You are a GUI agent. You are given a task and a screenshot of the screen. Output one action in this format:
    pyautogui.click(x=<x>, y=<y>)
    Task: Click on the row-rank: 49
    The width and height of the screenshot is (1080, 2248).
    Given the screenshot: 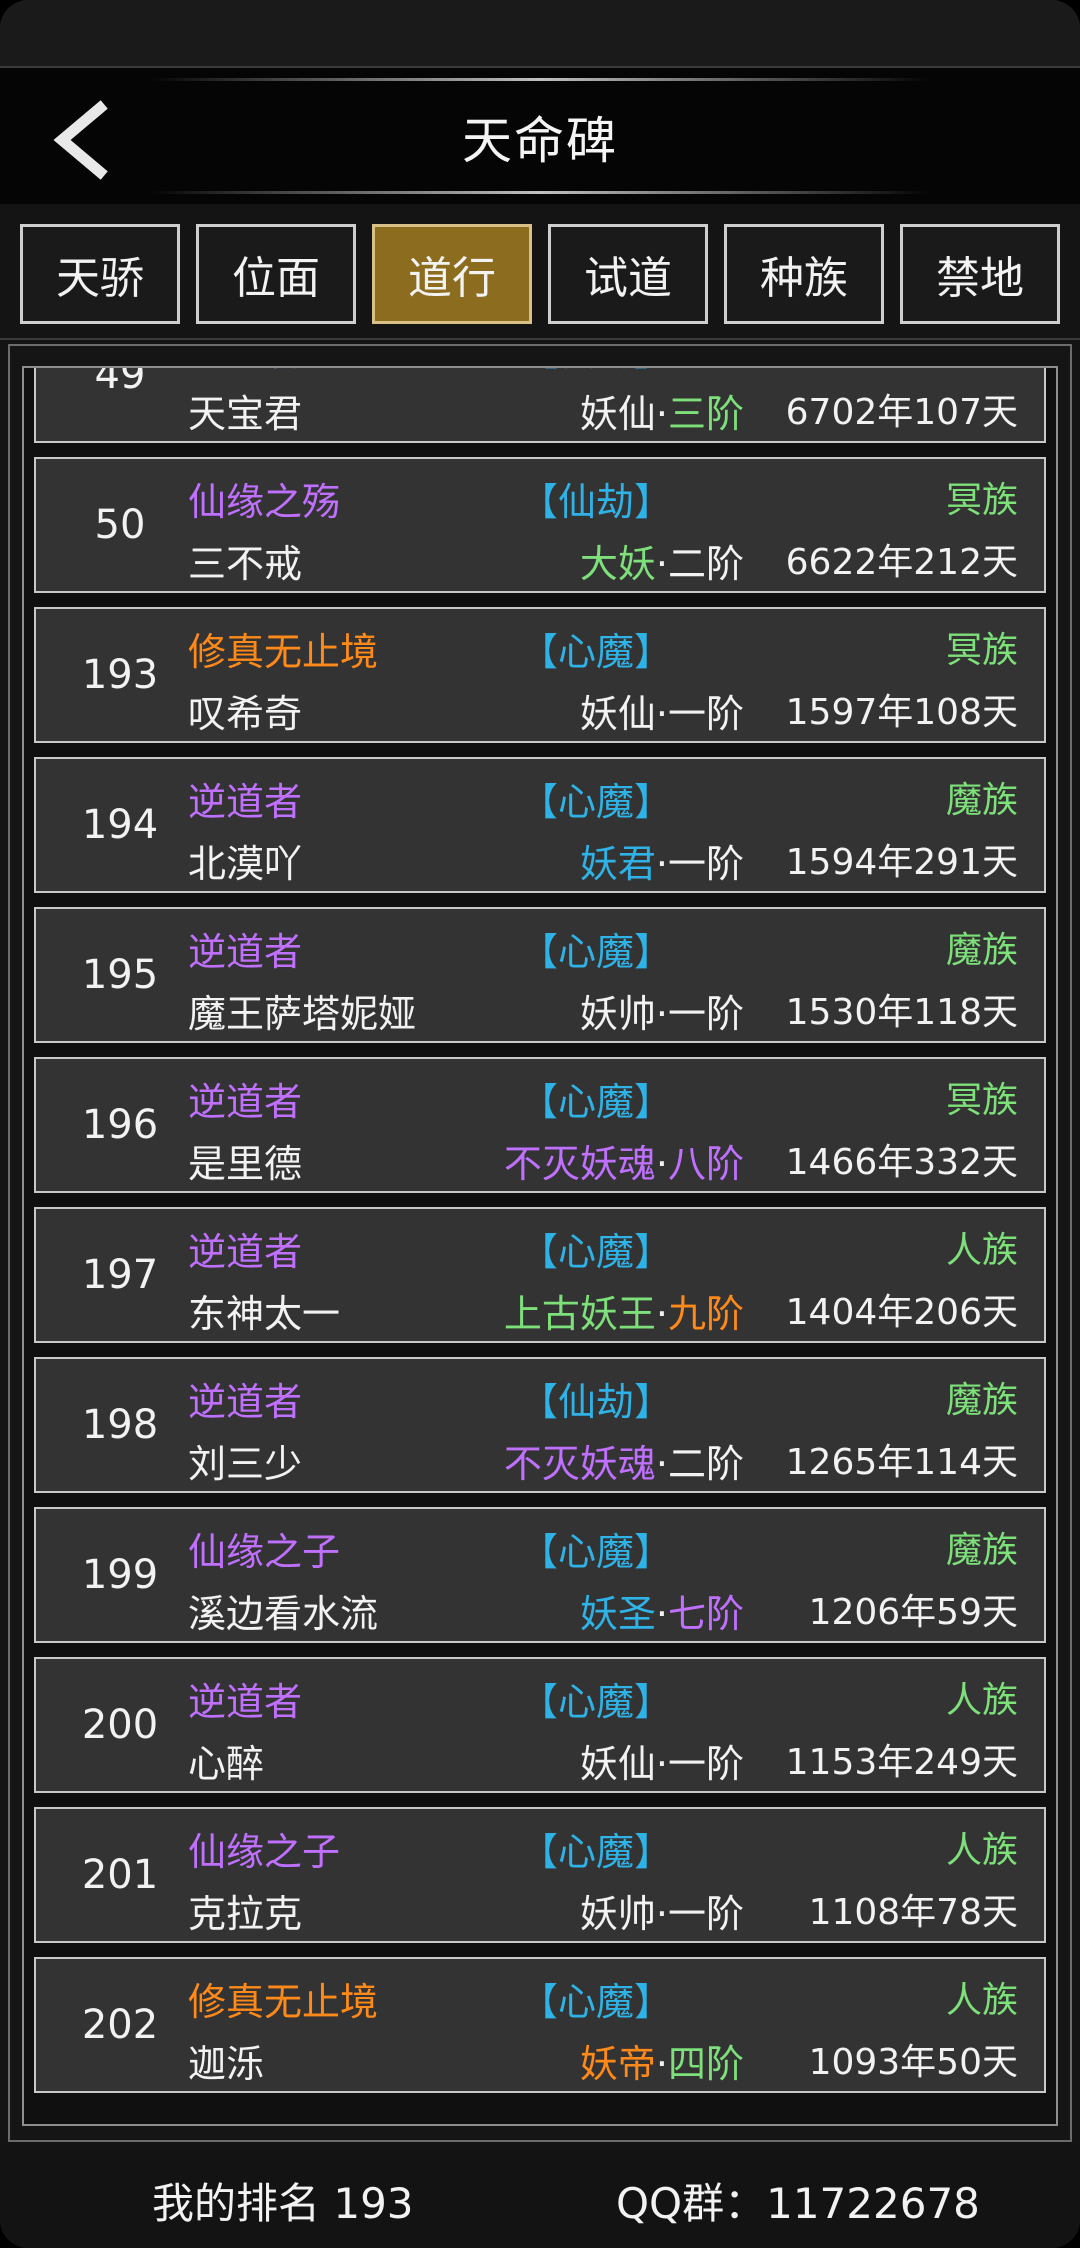 What is the action you would take?
    pyautogui.click(x=120, y=382)
    